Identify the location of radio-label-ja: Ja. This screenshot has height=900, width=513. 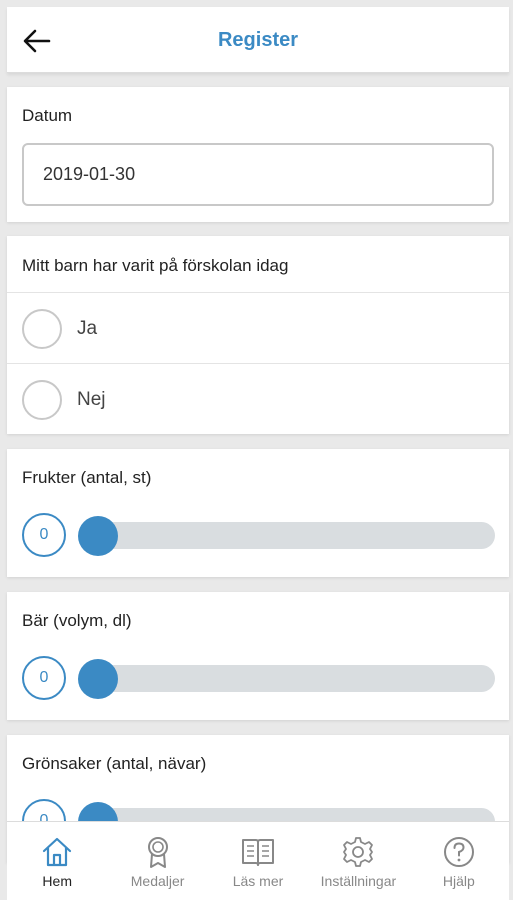
(87, 328).